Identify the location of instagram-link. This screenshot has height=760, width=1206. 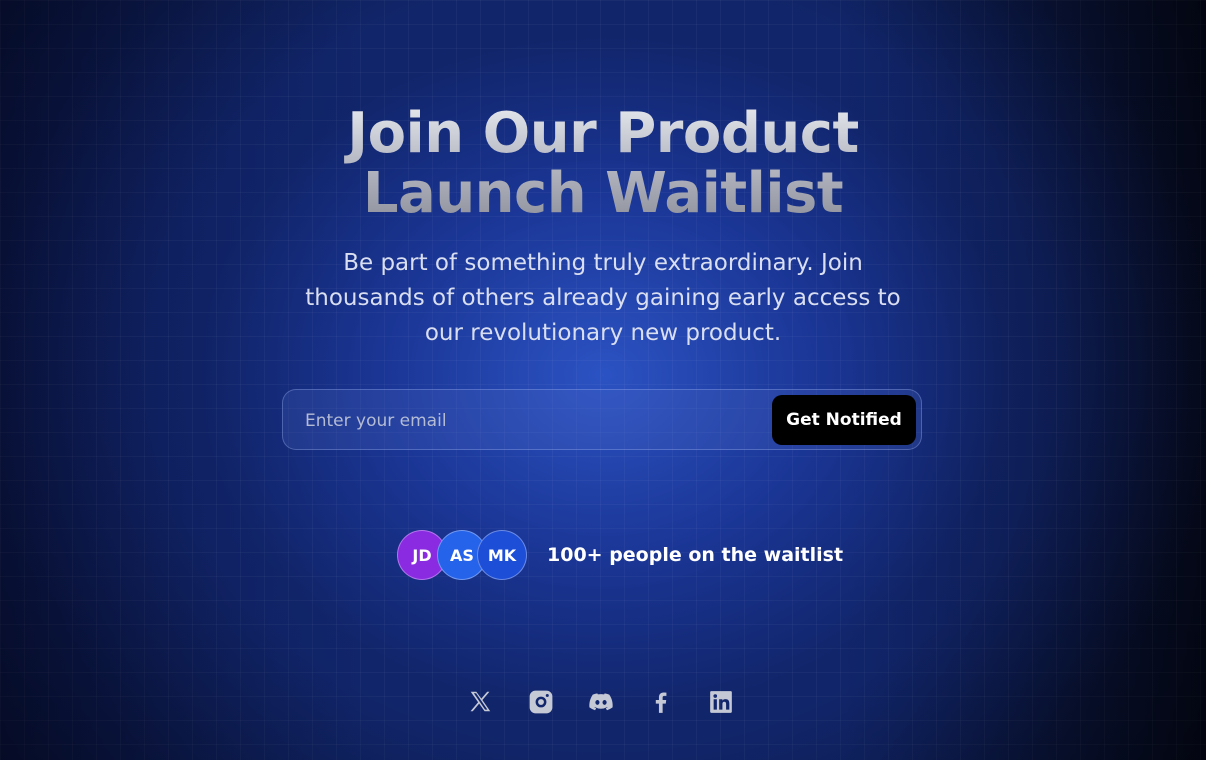
(541, 702).